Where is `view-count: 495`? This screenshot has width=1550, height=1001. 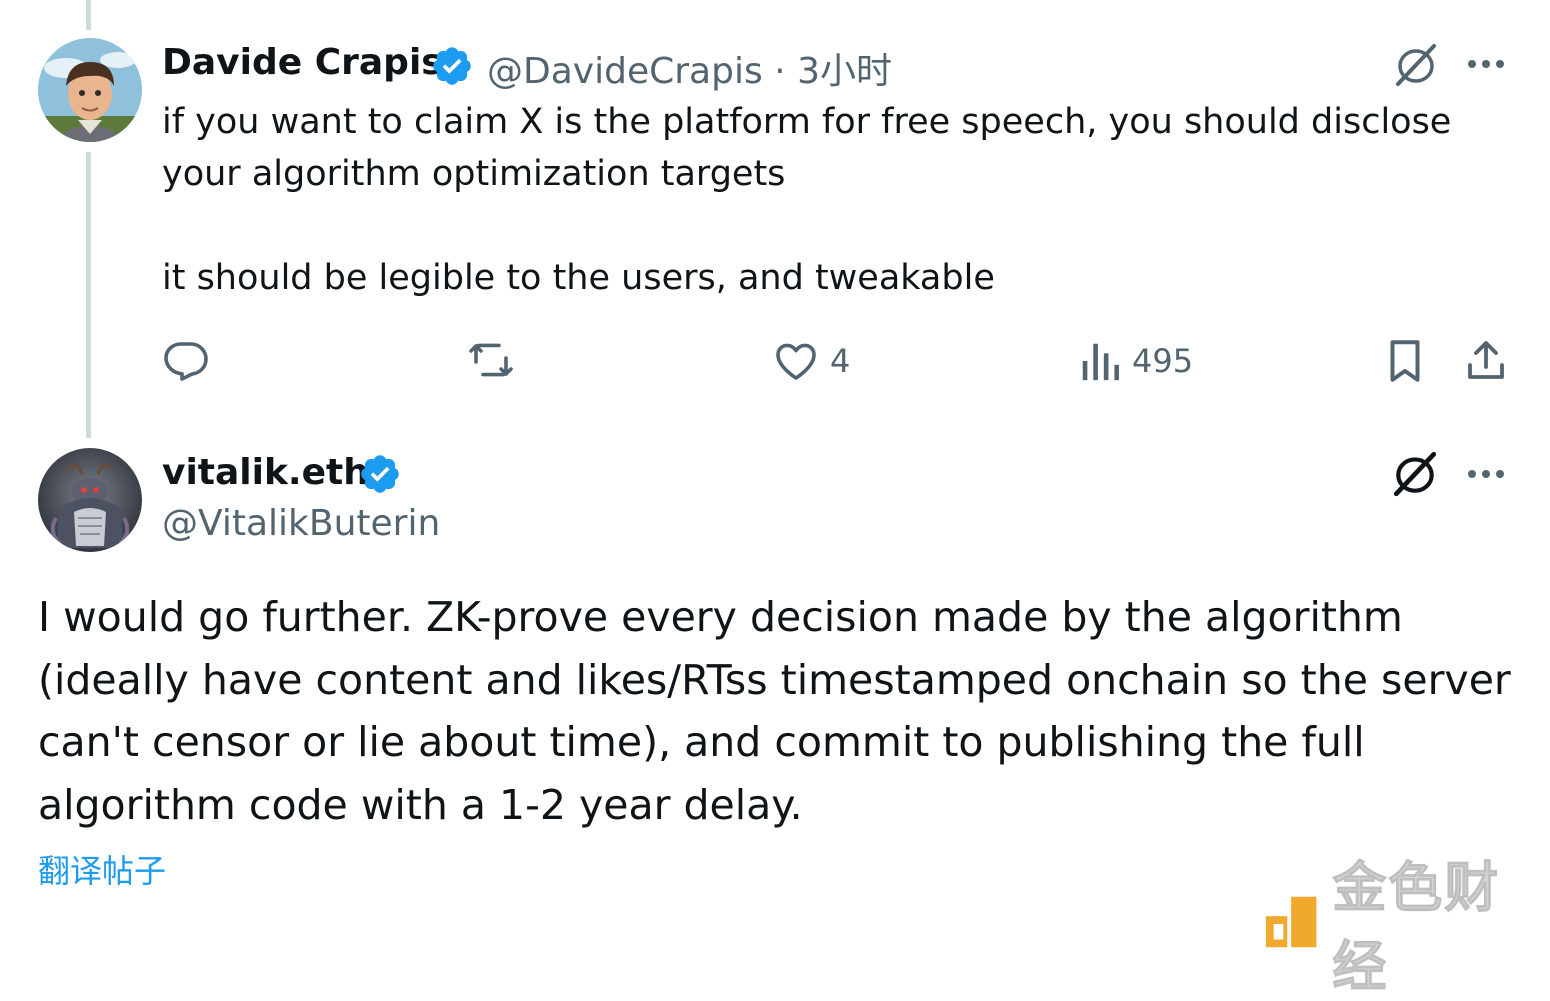
view-count: 495 is located at coordinates (1163, 361).